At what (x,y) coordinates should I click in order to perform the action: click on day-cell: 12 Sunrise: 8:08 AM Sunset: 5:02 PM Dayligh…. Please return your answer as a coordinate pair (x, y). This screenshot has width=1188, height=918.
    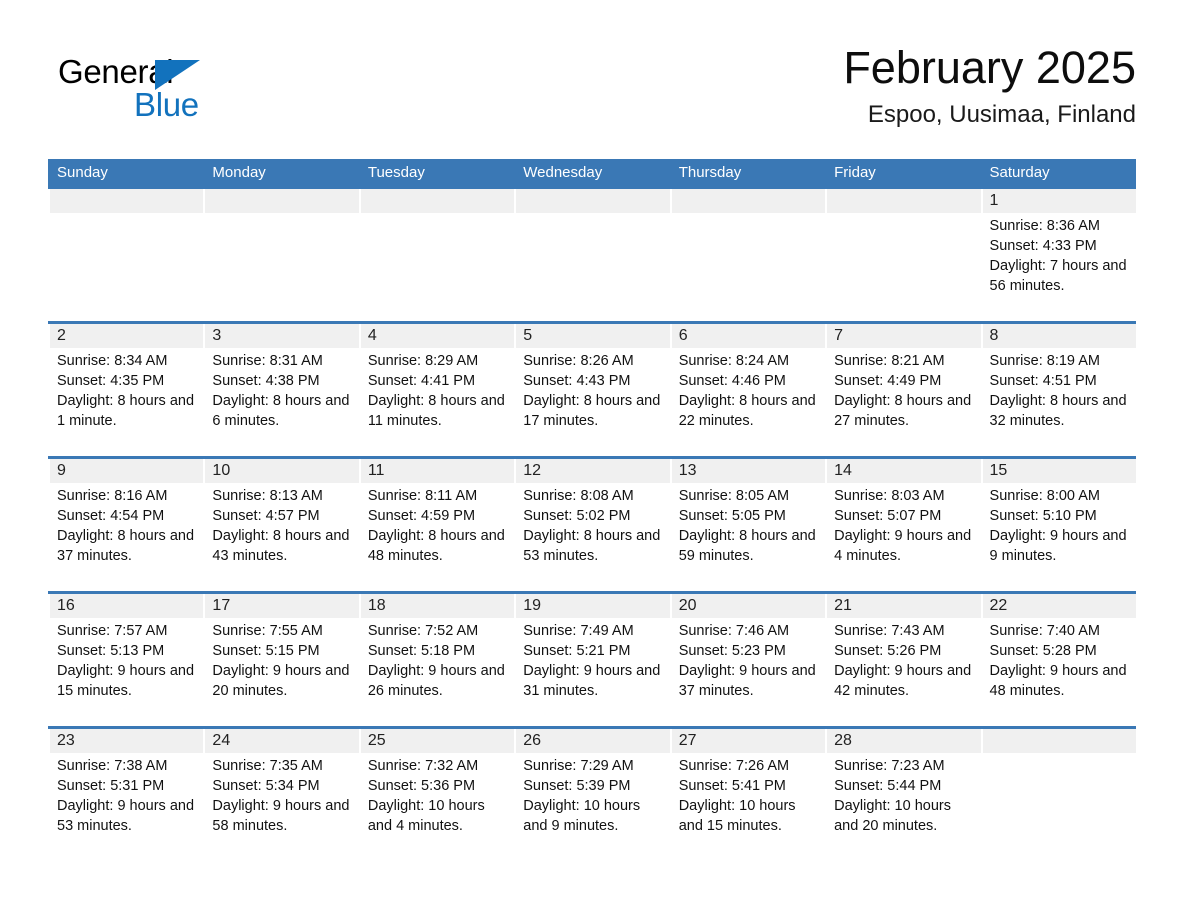
    Looking at the image, I should click on (591, 525).